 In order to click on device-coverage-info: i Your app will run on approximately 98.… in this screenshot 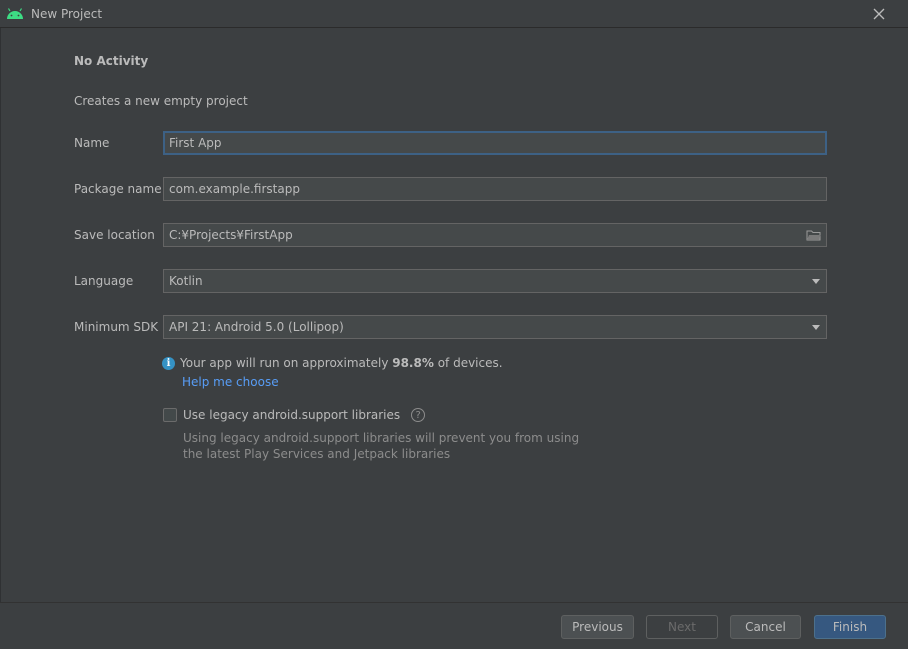, I will do `click(332, 363)`.